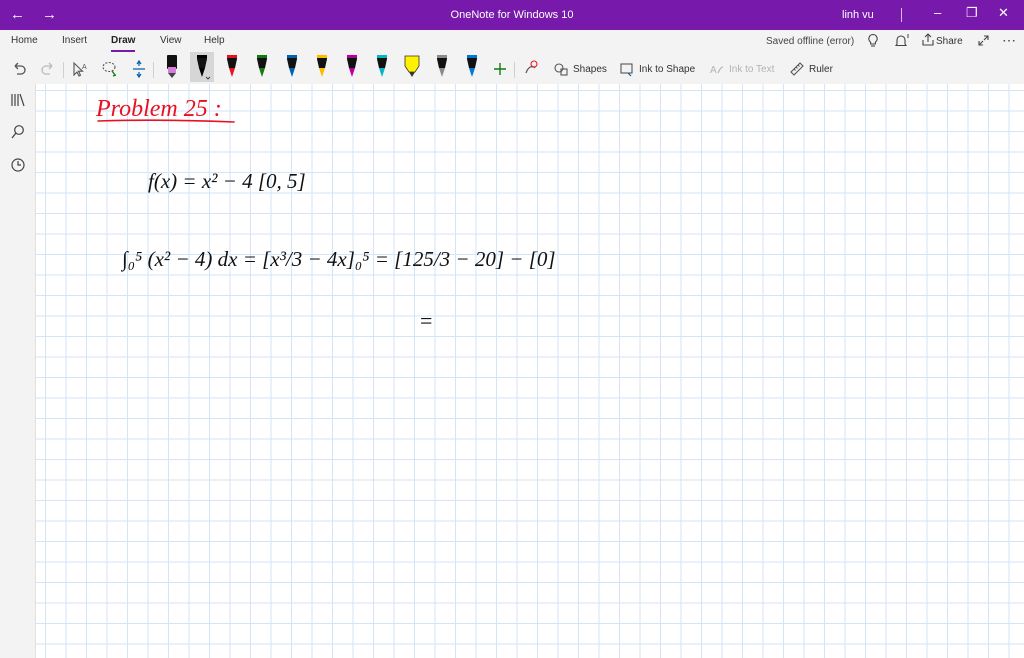 This screenshot has height=658, width=1024. Describe the element at coordinates (901, 15) in the screenshot. I see `titlebar-divider` at that location.